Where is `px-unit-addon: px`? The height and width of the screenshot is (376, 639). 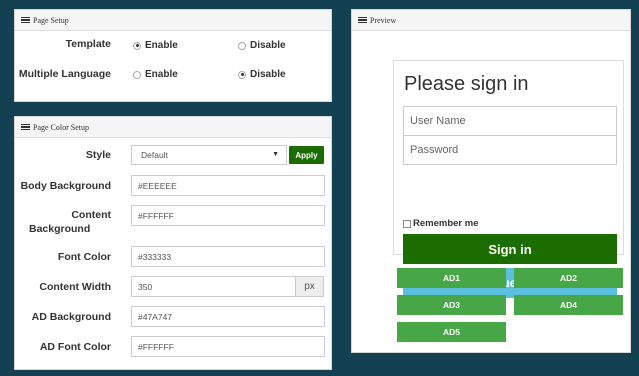
px-unit-addon: px is located at coordinates (309, 286).